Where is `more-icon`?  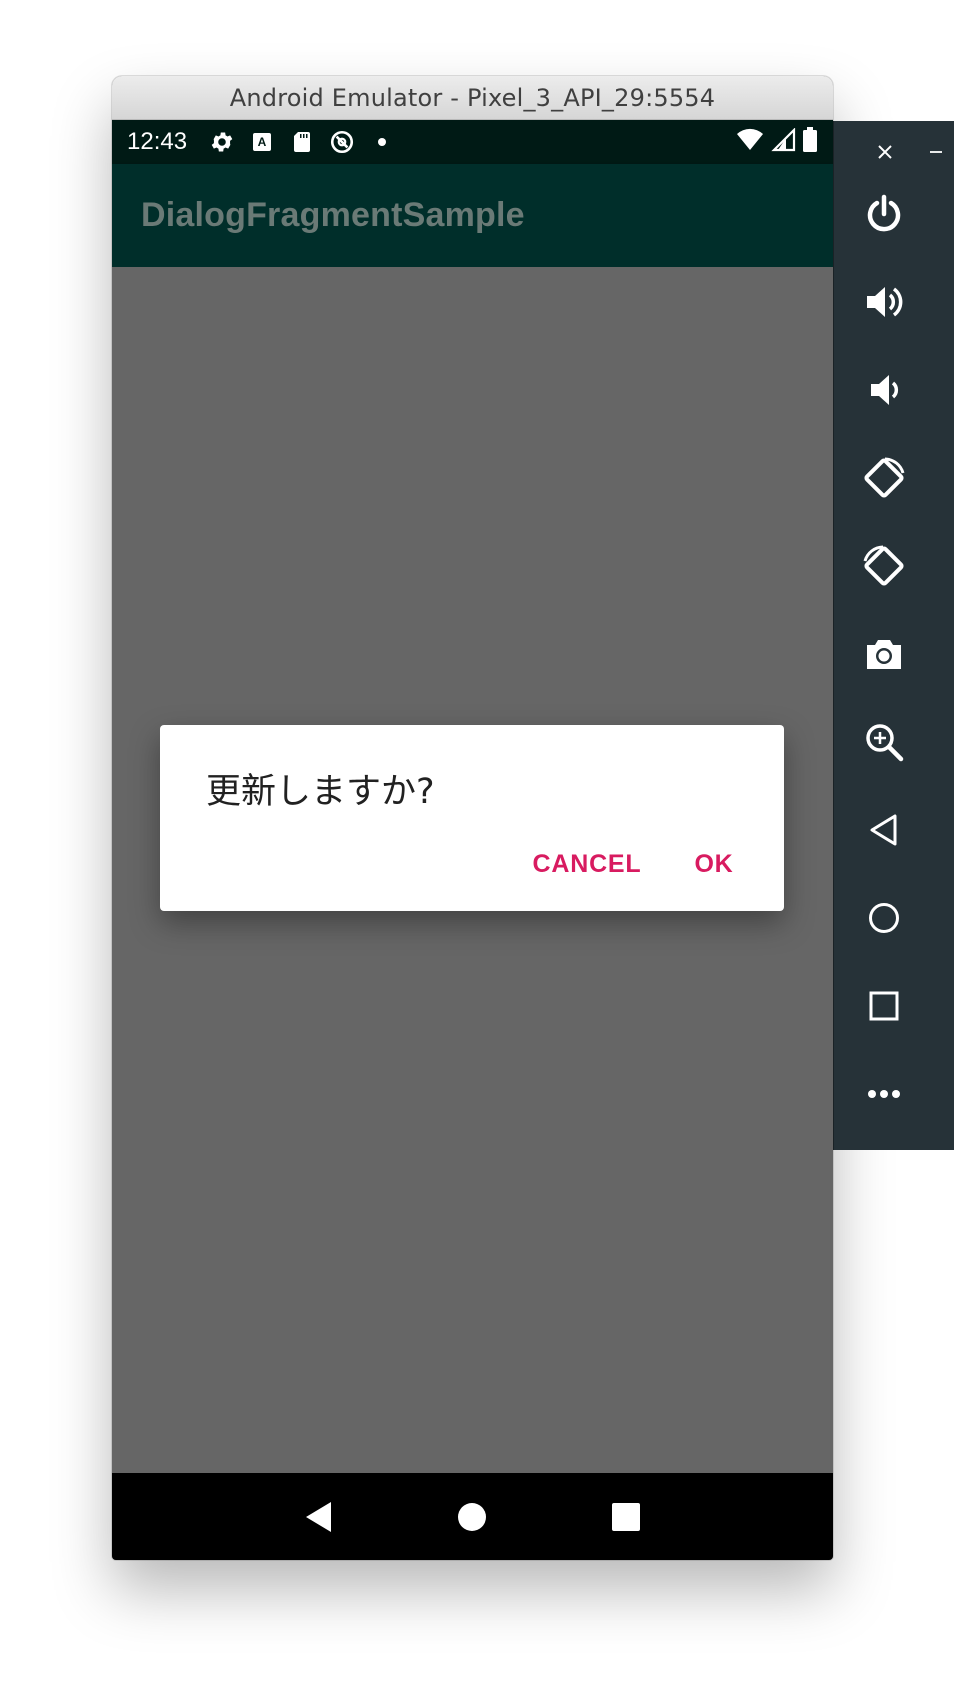
more-icon is located at coordinates (884, 1094).